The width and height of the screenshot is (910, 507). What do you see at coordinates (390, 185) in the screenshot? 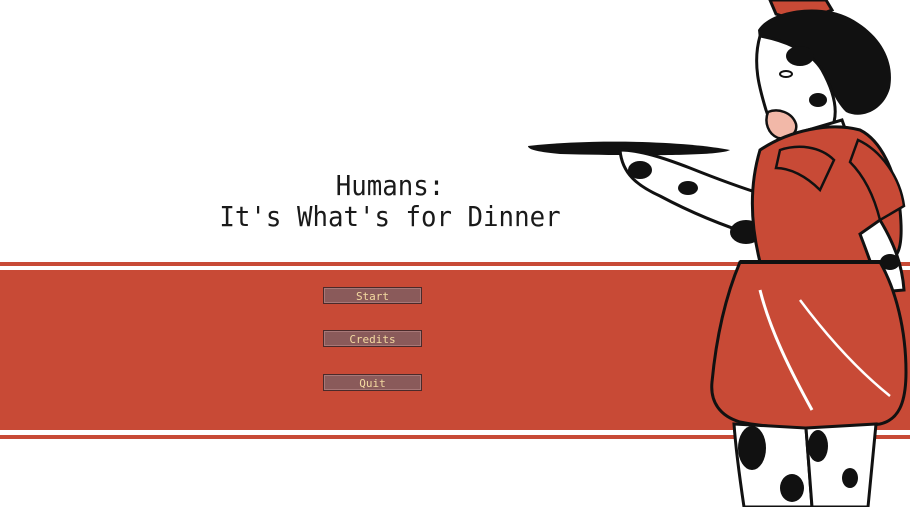
I see `title-line-1: Humans:` at bounding box center [390, 185].